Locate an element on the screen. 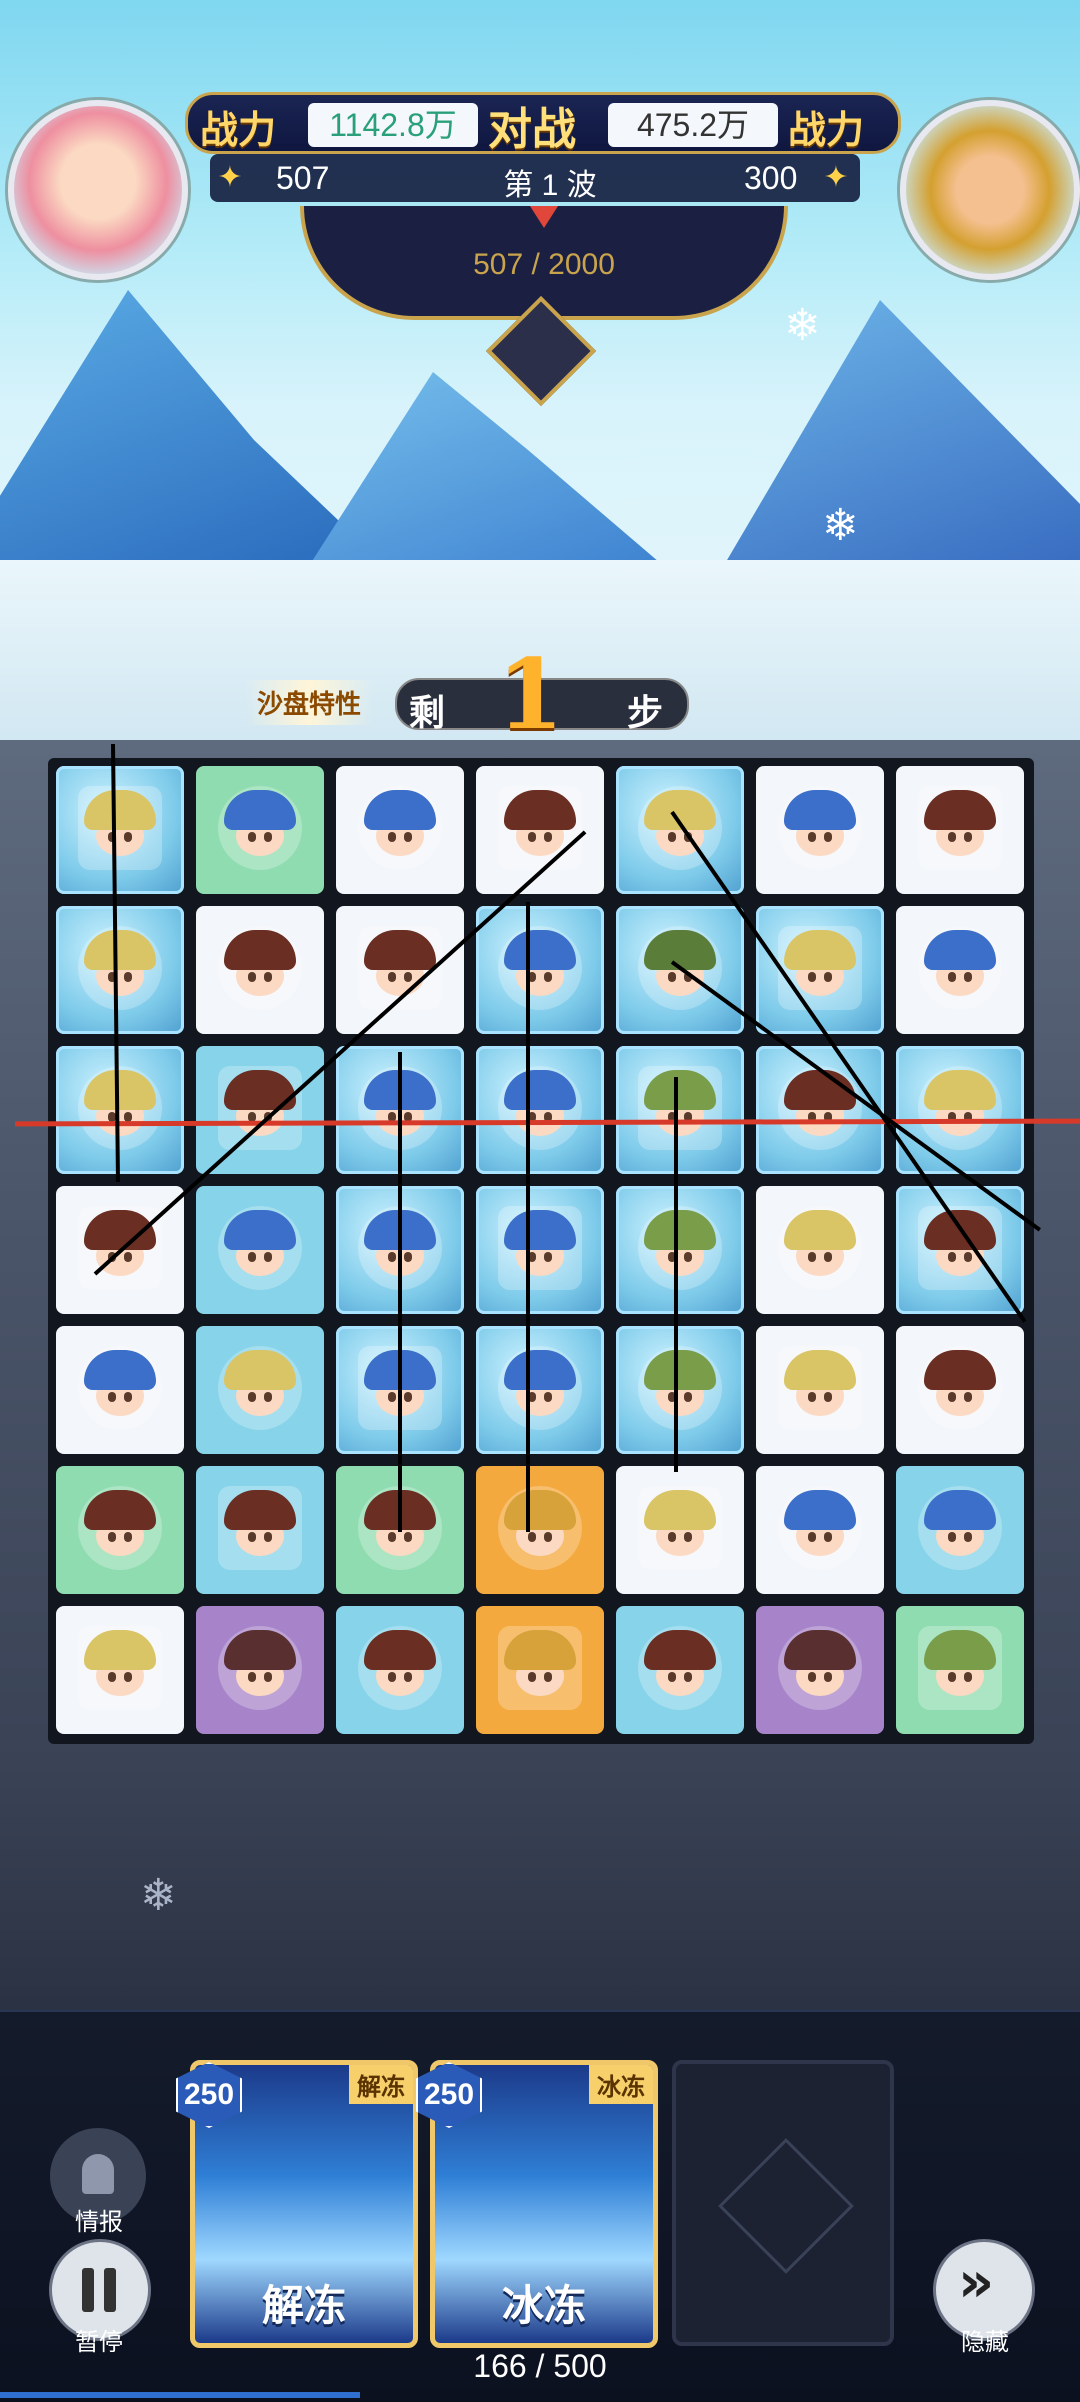 The height and width of the screenshot is (2402, 1080). left-power-value: 1142.8万 is located at coordinates (393, 125).